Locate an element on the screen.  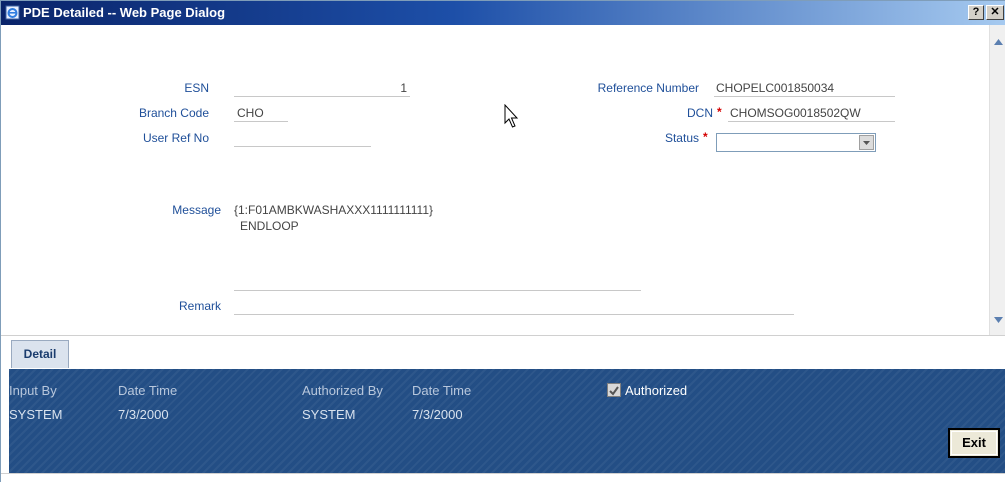
status-select is located at coordinates (796, 142).